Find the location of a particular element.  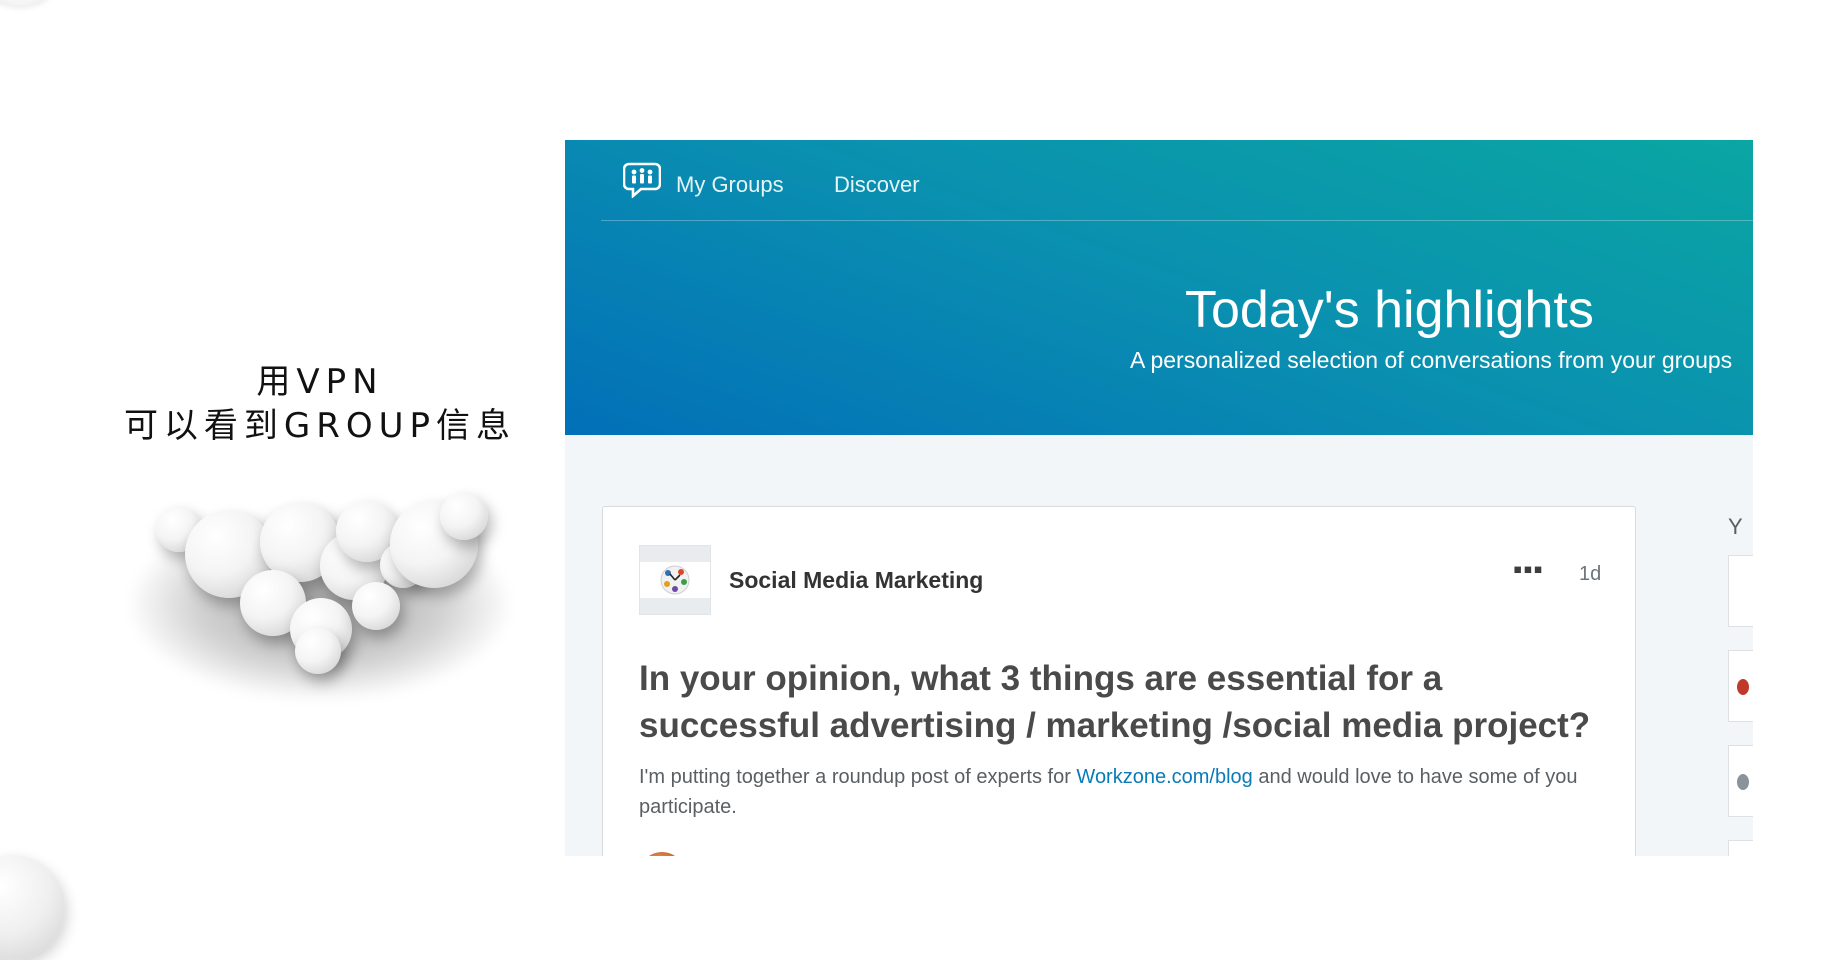

sidebar-heading: Y is located at coordinates (1735, 526).